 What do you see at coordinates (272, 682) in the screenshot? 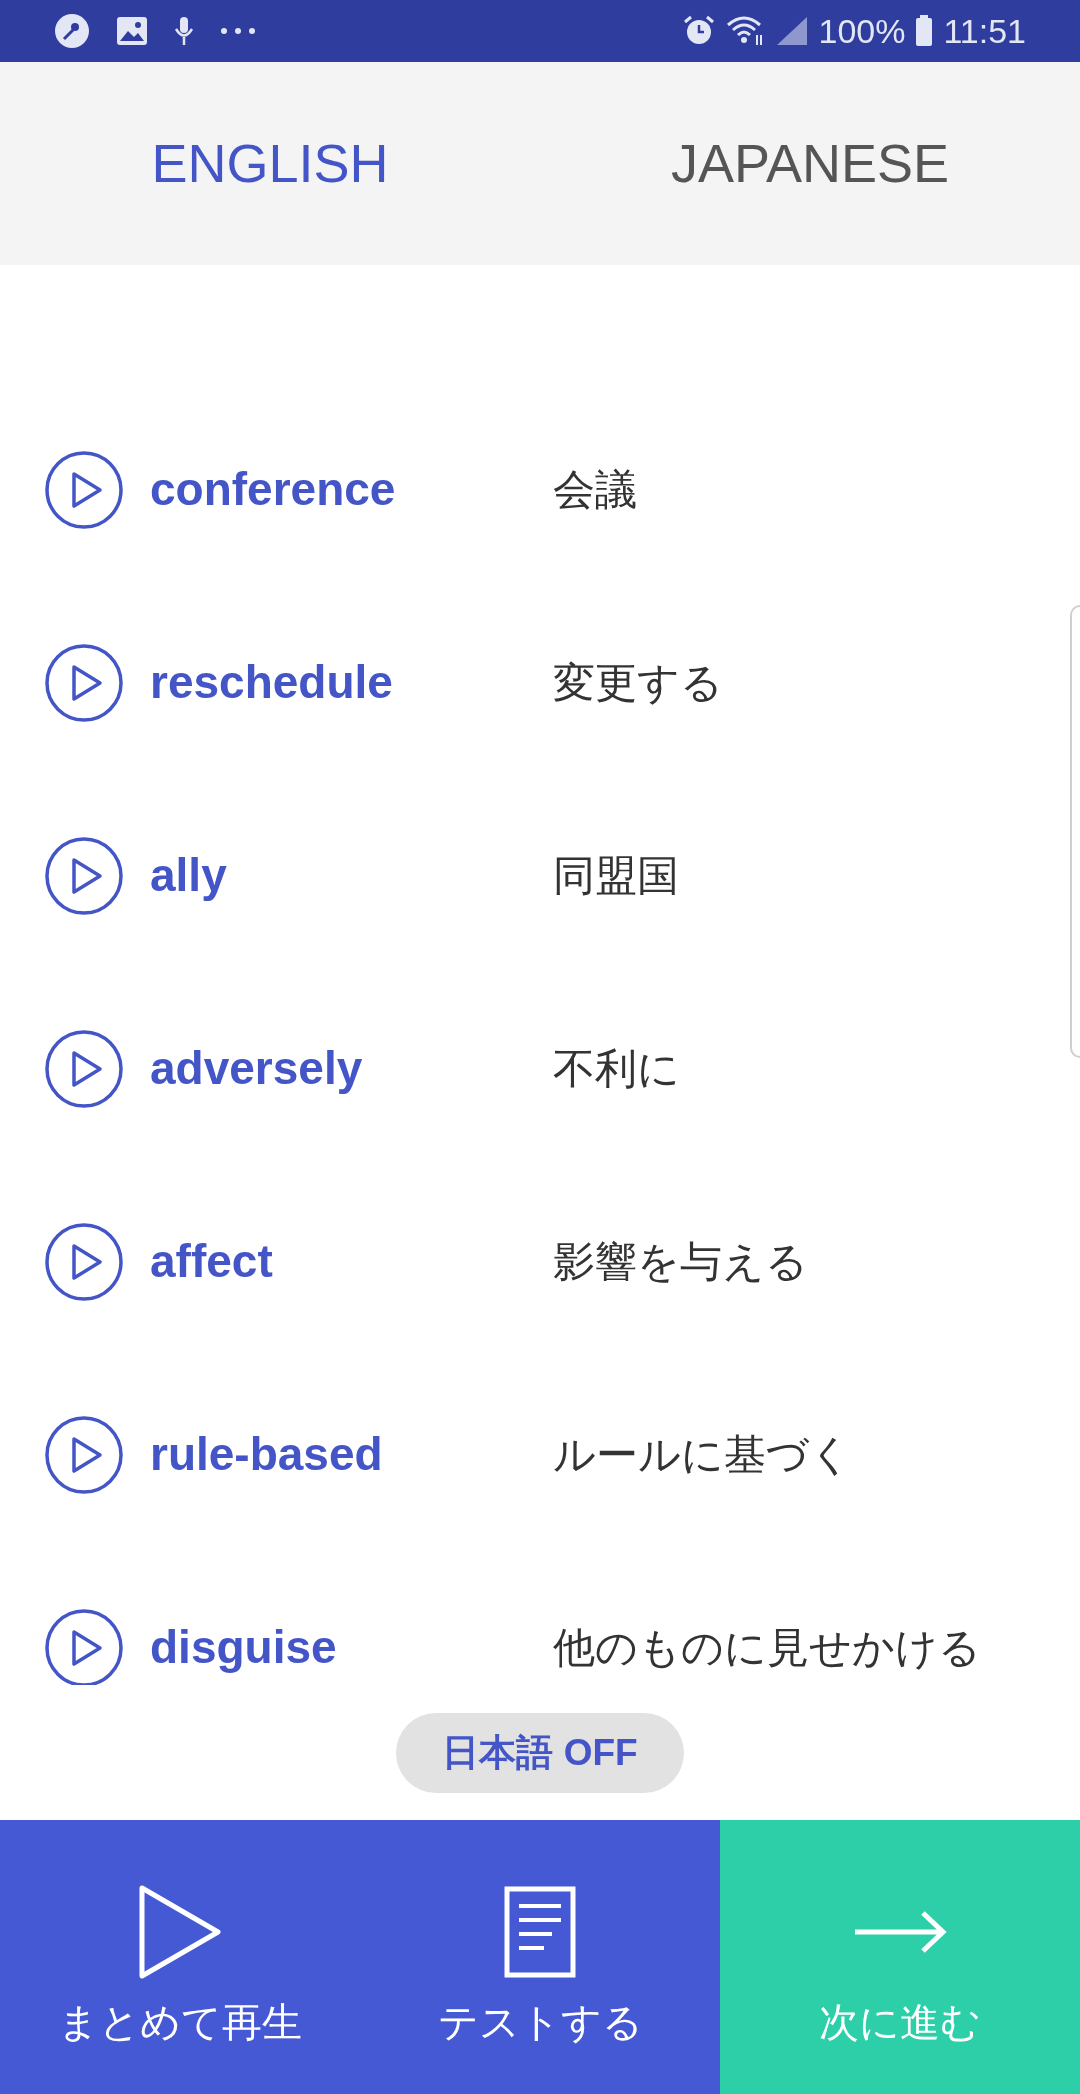
I see `english-word: reschedule` at bounding box center [272, 682].